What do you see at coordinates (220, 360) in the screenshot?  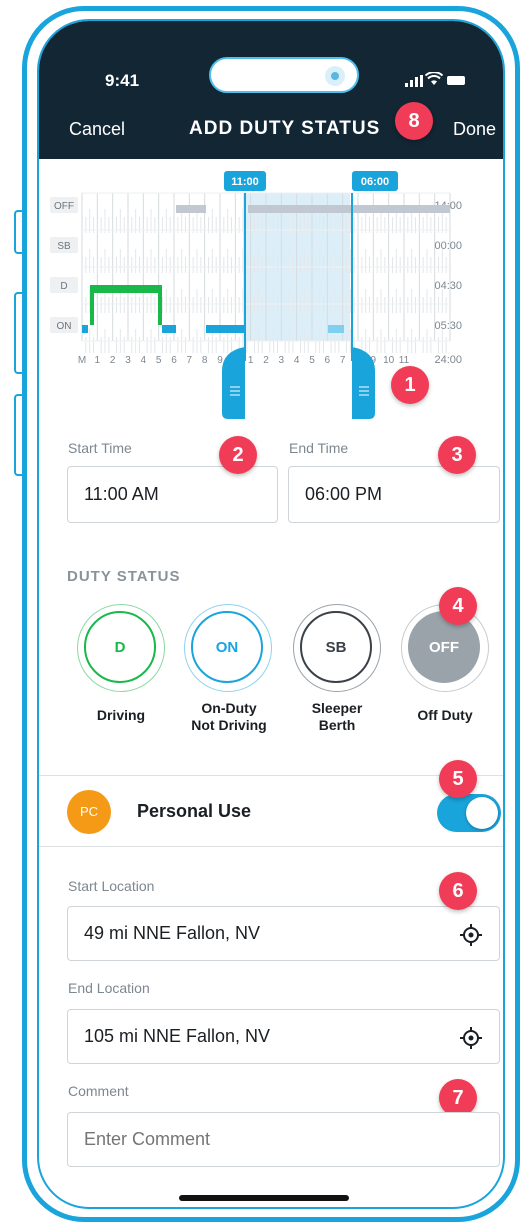 I see `hour-label: 9` at bounding box center [220, 360].